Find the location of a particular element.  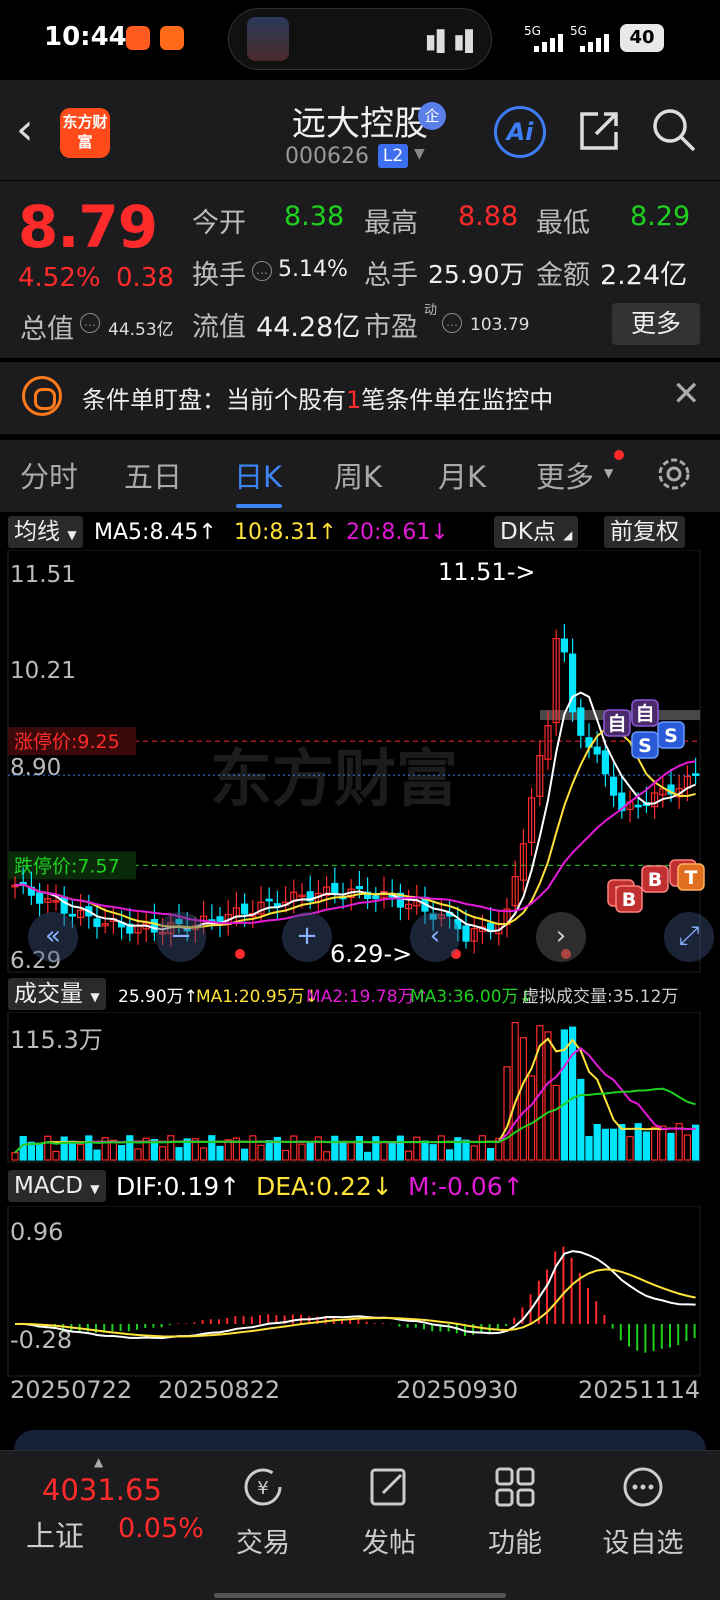

volume-indicator-selector: 成交量 ▼ is located at coordinates (57, 994).